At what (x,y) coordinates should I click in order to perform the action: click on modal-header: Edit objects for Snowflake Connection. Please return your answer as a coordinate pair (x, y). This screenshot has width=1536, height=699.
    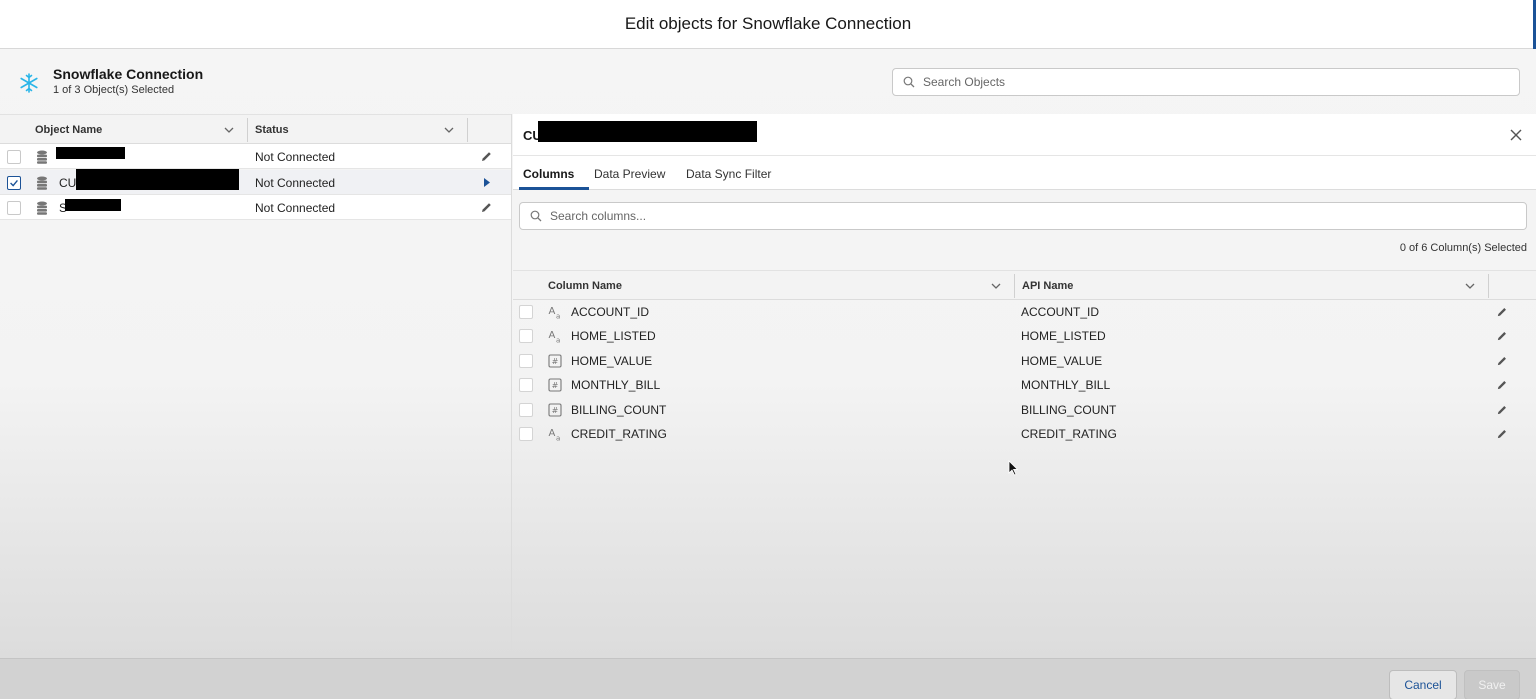
    Looking at the image, I should click on (768, 24).